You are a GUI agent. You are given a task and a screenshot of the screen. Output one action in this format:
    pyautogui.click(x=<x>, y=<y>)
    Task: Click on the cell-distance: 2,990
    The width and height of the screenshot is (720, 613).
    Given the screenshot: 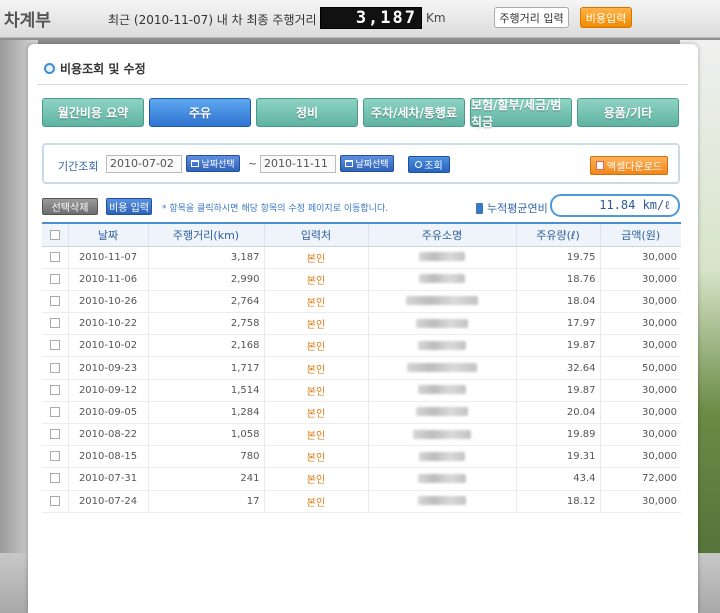 What is the action you would take?
    pyautogui.click(x=206, y=279)
    